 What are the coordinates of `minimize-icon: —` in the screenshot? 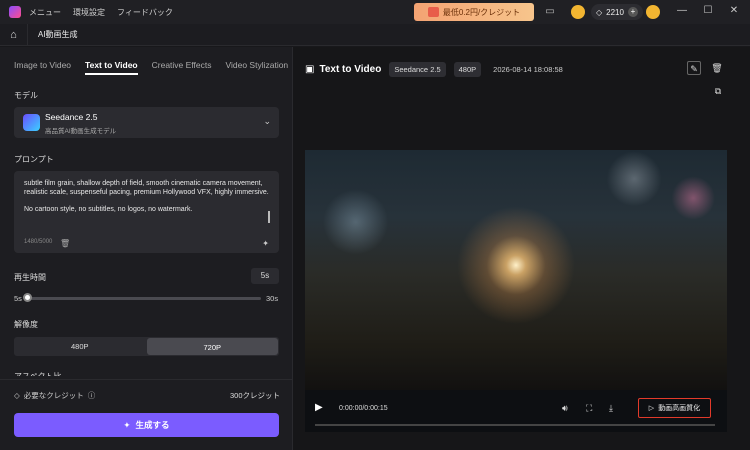 It's located at (682, 10).